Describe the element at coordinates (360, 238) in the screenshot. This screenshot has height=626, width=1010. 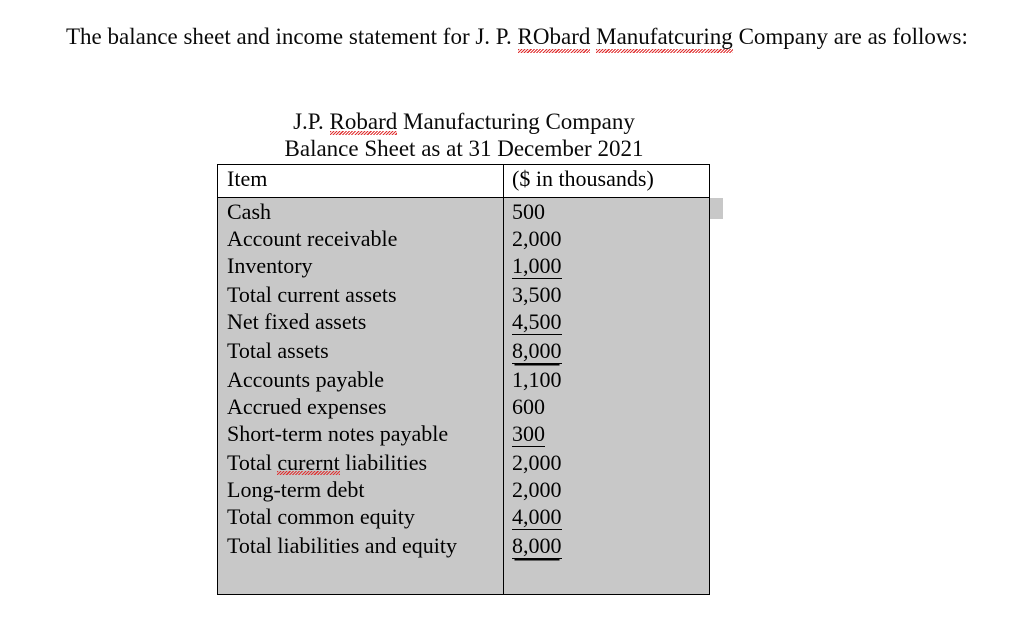
I see `cell-item-label: Account receivable` at that location.